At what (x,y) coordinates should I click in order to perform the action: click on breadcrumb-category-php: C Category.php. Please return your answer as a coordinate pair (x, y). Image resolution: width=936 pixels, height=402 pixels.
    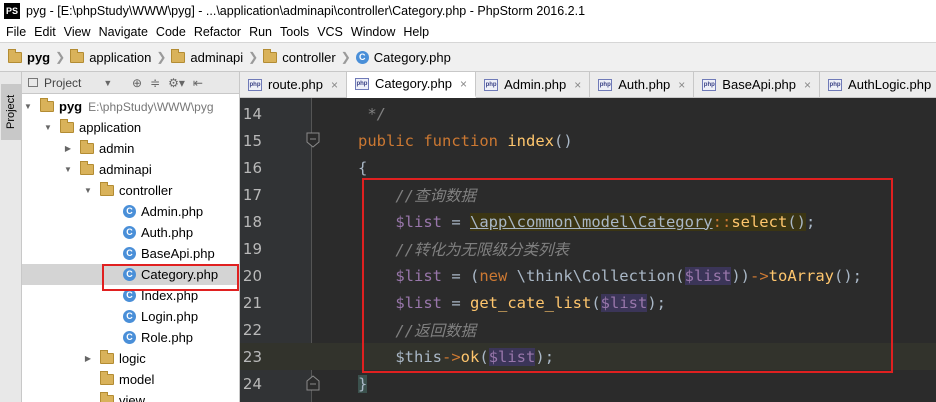
    Looking at the image, I should click on (403, 57).